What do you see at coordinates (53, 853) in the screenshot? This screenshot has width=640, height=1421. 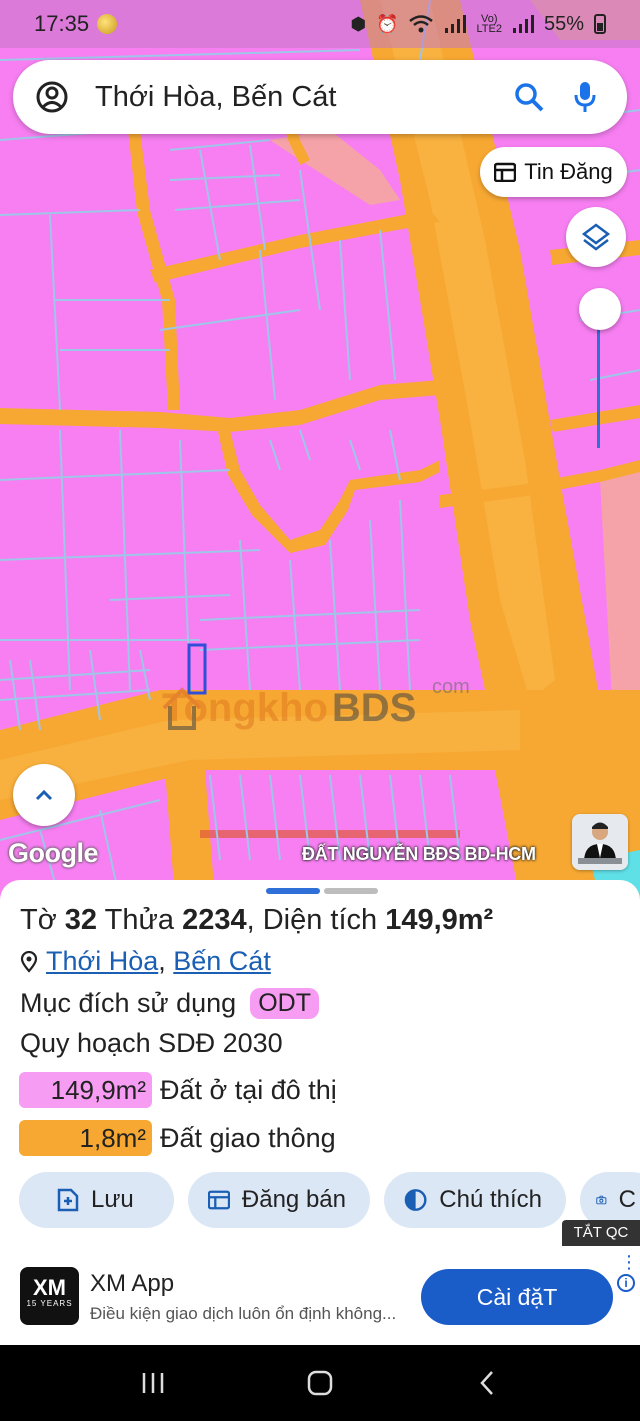 I see `google-logo: Google` at bounding box center [53, 853].